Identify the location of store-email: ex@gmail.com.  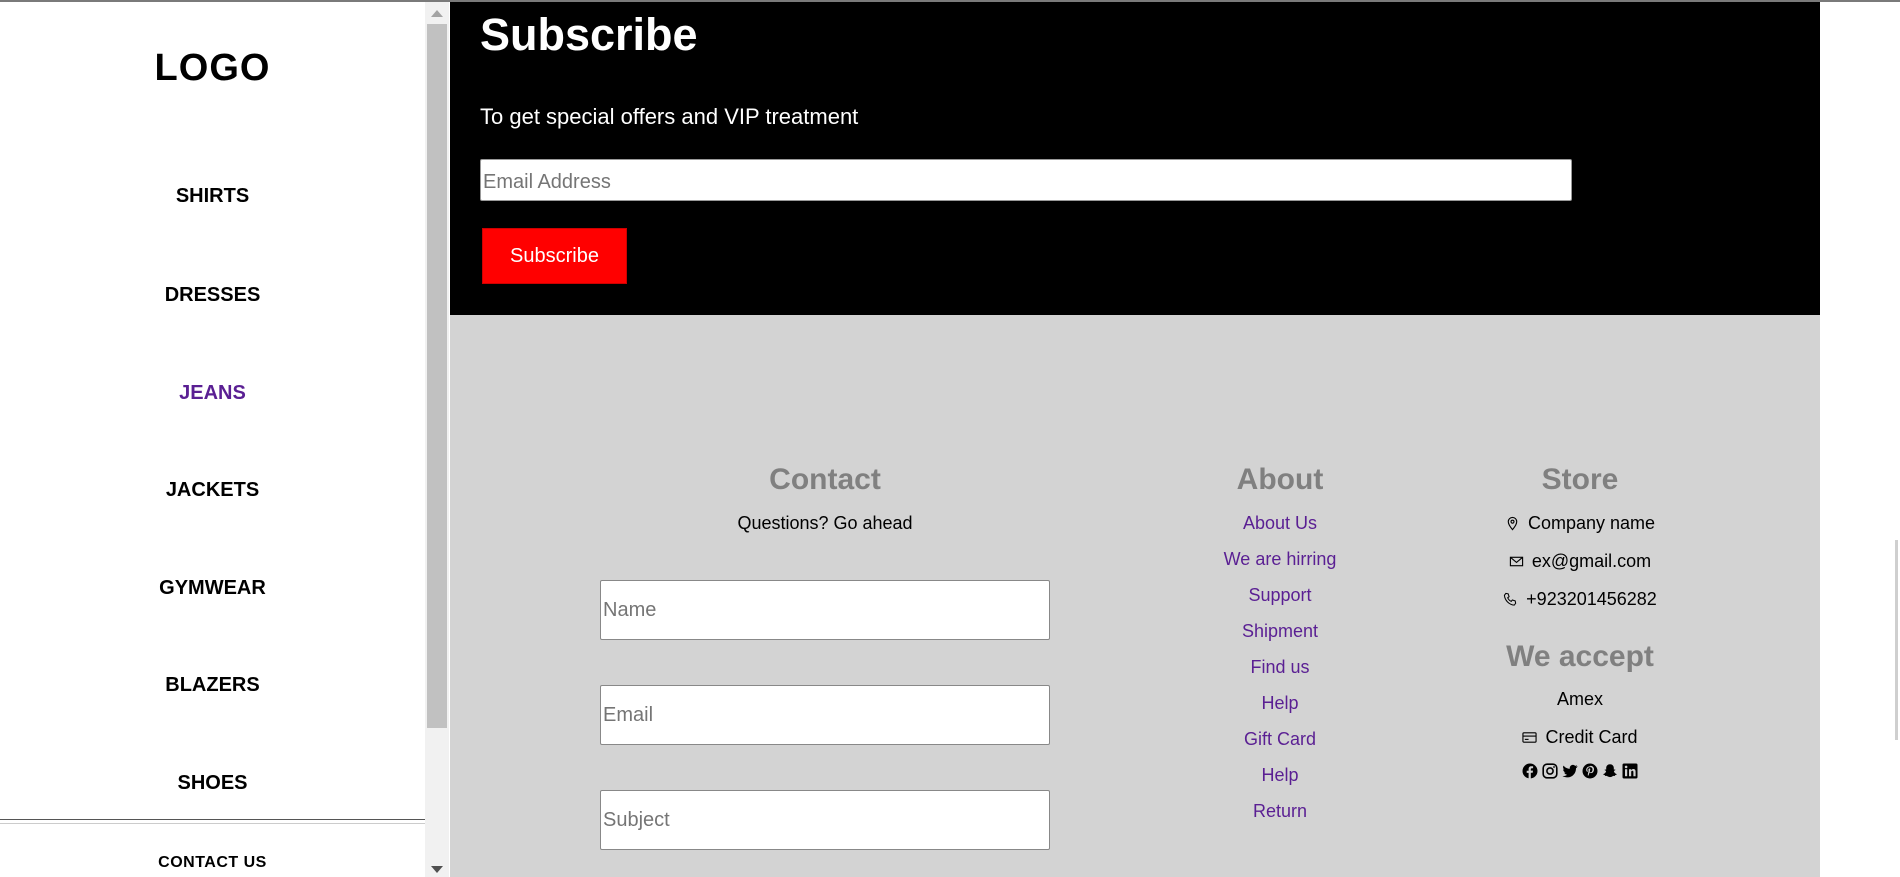
(1580, 561).